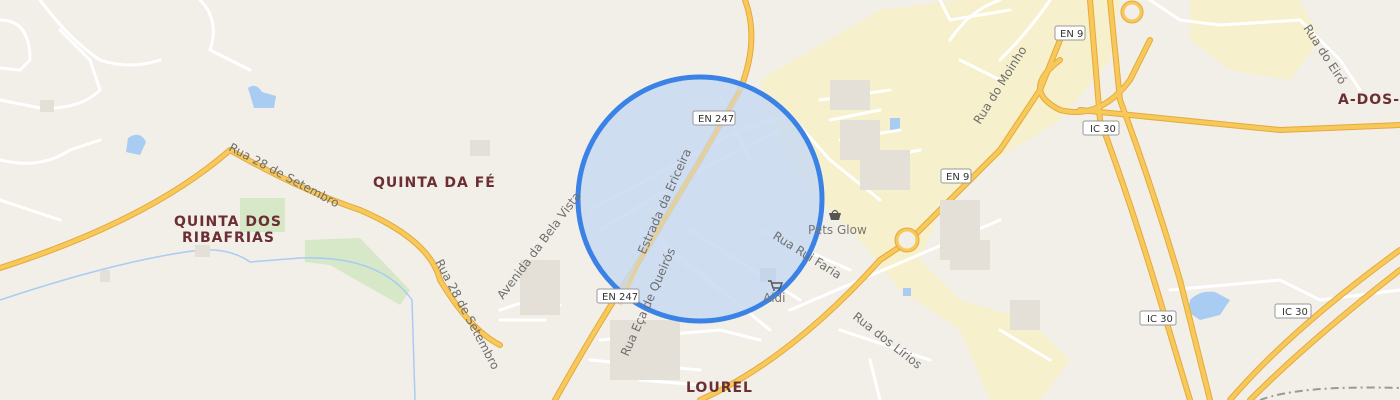 The width and height of the screenshot is (1400, 400). What do you see at coordinates (774, 298) in the screenshot?
I see `poi-label: Aldi` at bounding box center [774, 298].